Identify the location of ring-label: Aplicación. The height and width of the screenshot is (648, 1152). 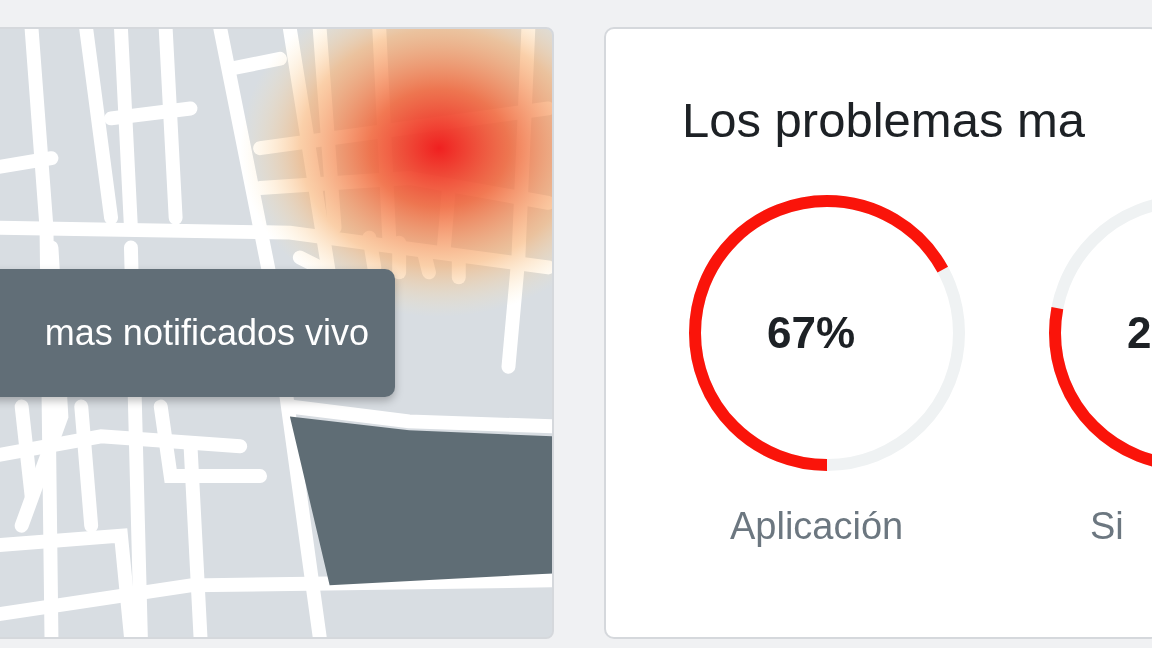
(817, 526).